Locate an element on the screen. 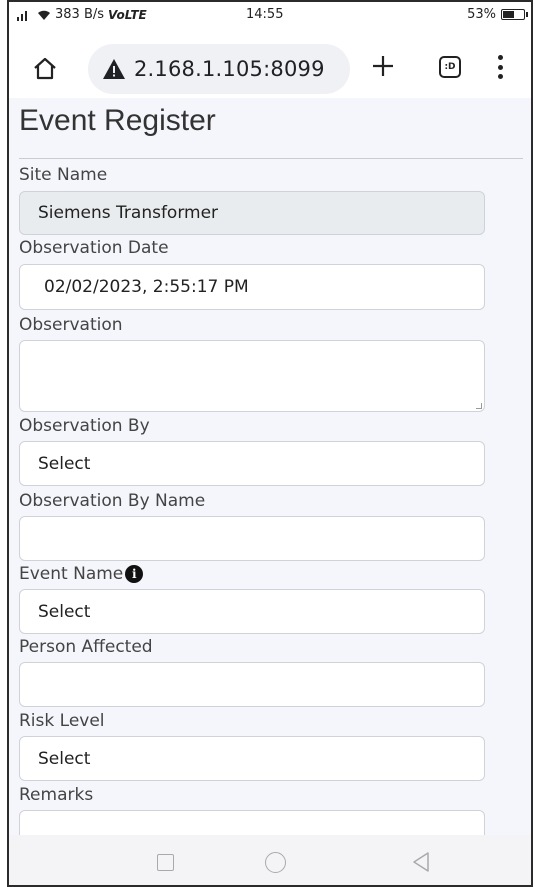 This screenshot has width=535, height=887. tab-switcher-icon: :D is located at coordinates (450, 67).